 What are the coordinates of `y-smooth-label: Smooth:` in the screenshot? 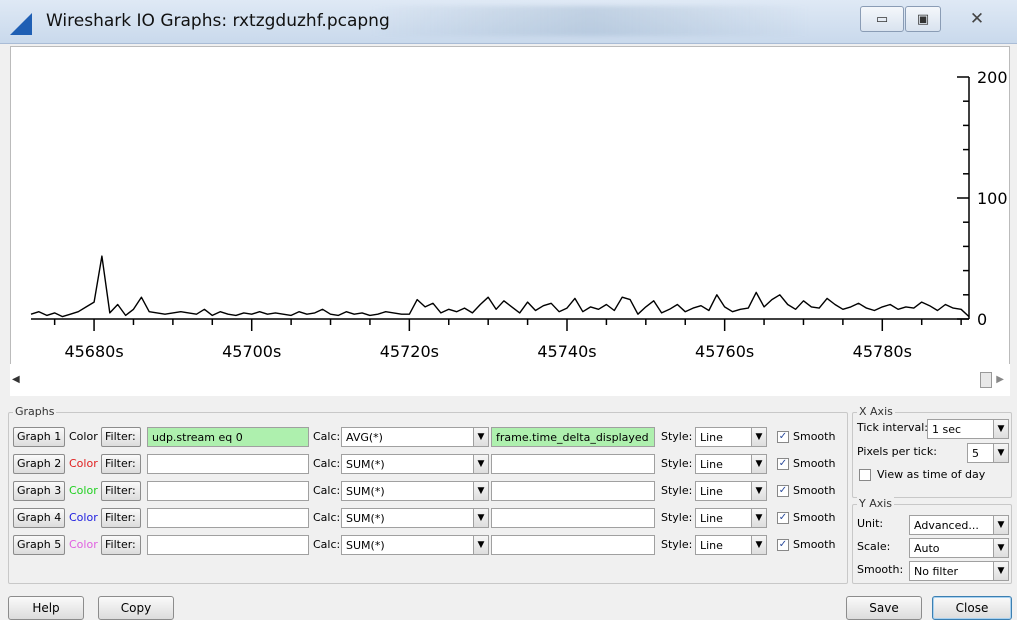 It's located at (880, 569).